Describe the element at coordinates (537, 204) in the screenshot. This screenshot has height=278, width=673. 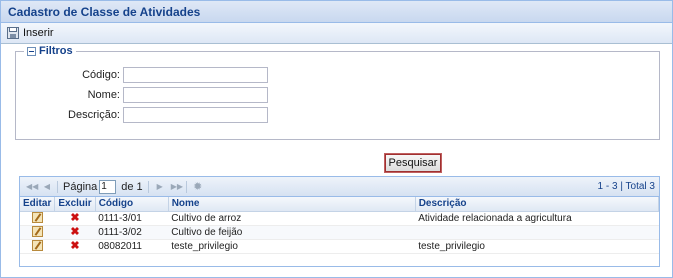
I see `column-header-descricao: Descrição` at that location.